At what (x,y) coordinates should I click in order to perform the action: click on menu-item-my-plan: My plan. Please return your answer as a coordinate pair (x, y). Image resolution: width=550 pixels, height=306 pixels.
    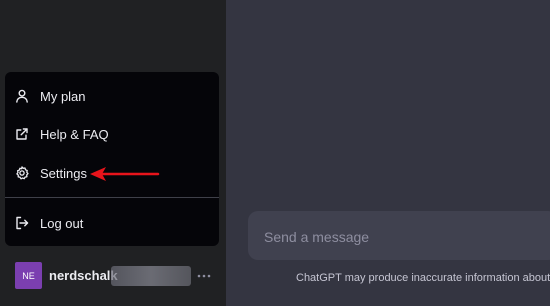
    Looking at the image, I should click on (112, 96).